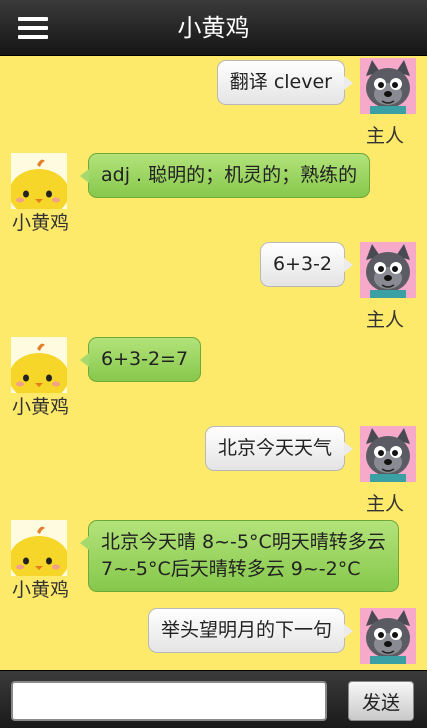 The image size is (427, 728). I want to click on bot-message-bubble: adj . 聪明的；机灵的；熟练的, so click(225, 175).